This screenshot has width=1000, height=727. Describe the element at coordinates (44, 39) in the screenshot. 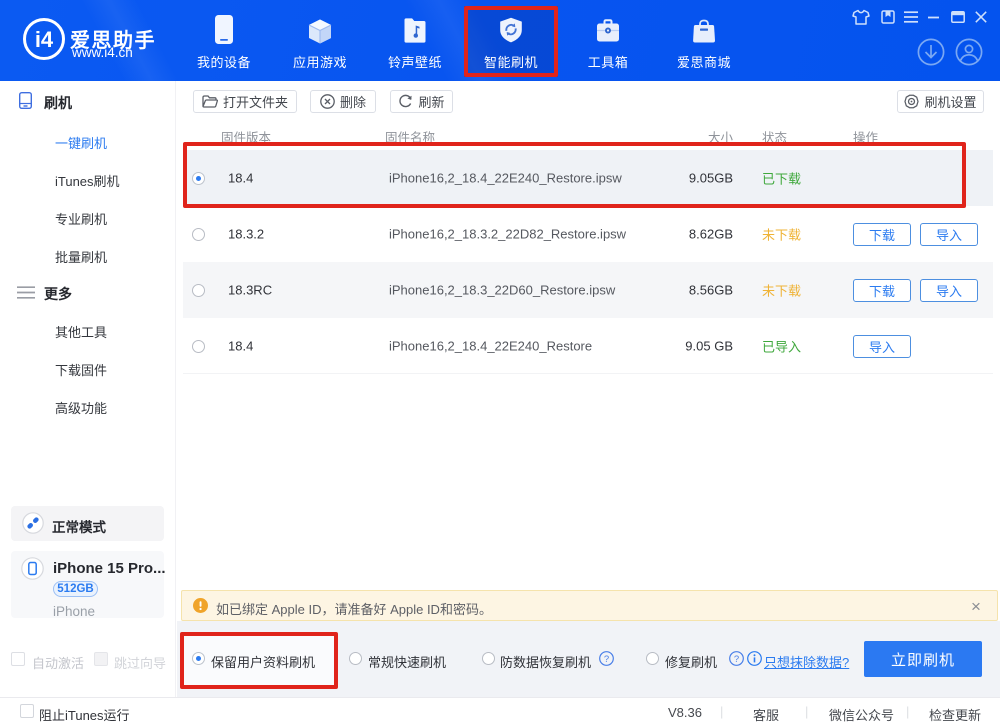

I see `svg-text: i4` at that location.